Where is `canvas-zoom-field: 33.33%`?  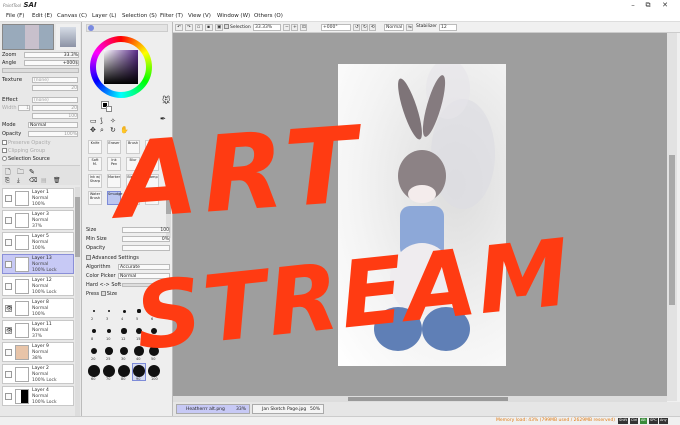 canvas-zoom-field: 33.33% is located at coordinates (267, 27).